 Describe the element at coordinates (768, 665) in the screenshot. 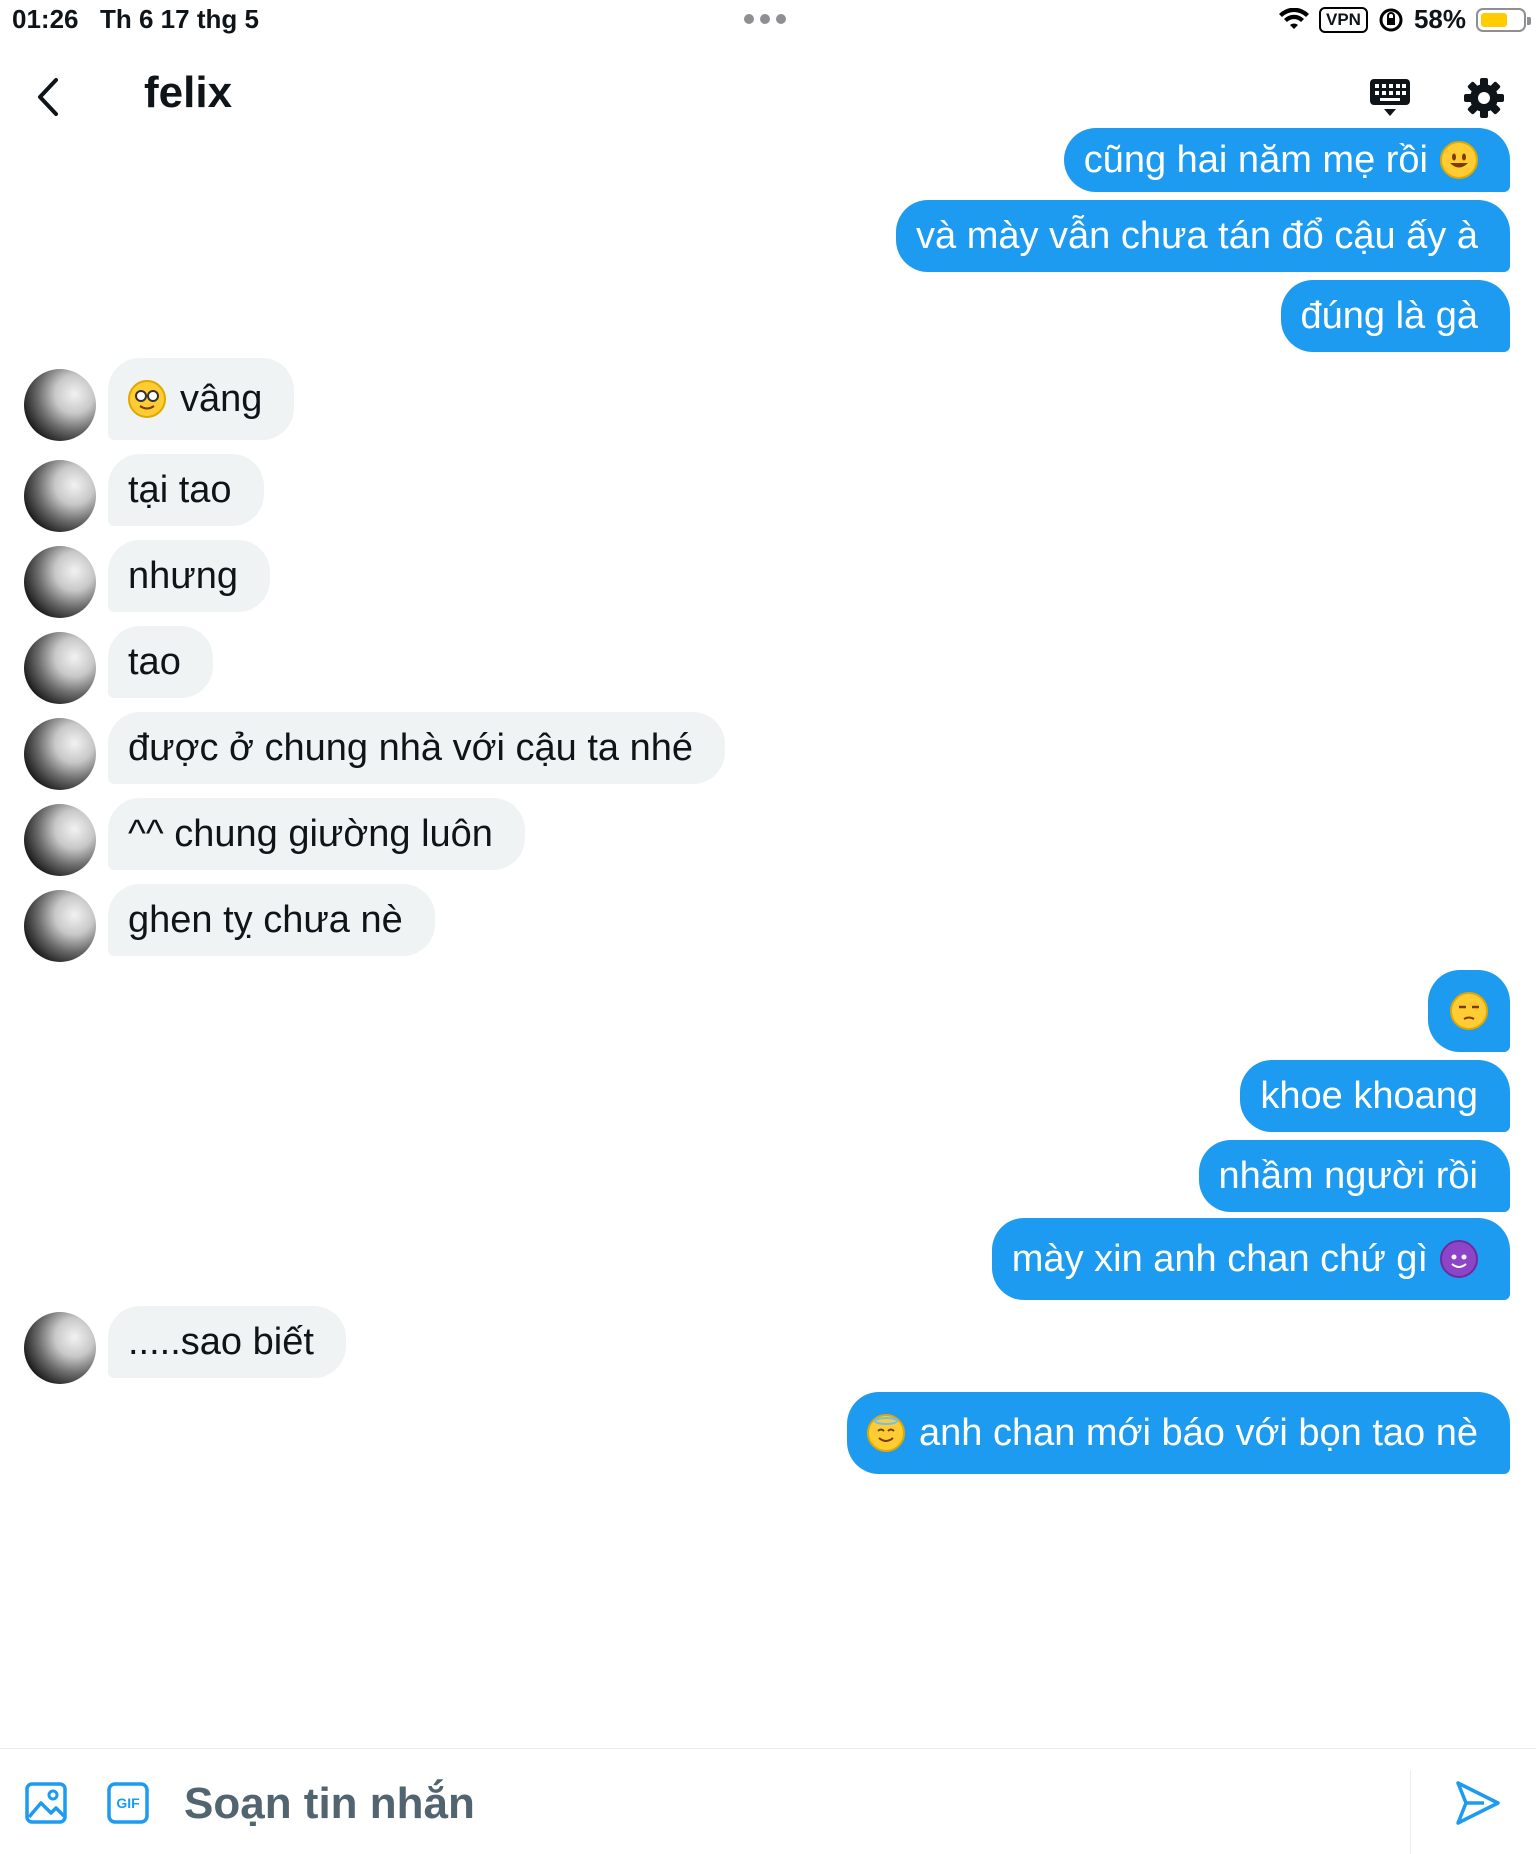

I see `received-message-row: tao` at that location.